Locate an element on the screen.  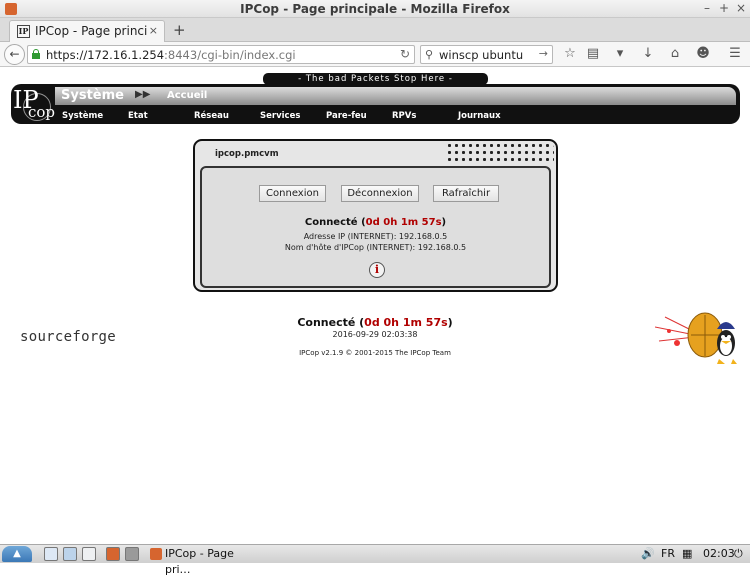
start-menu-button: ▲ is located at coordinates (17, 554).